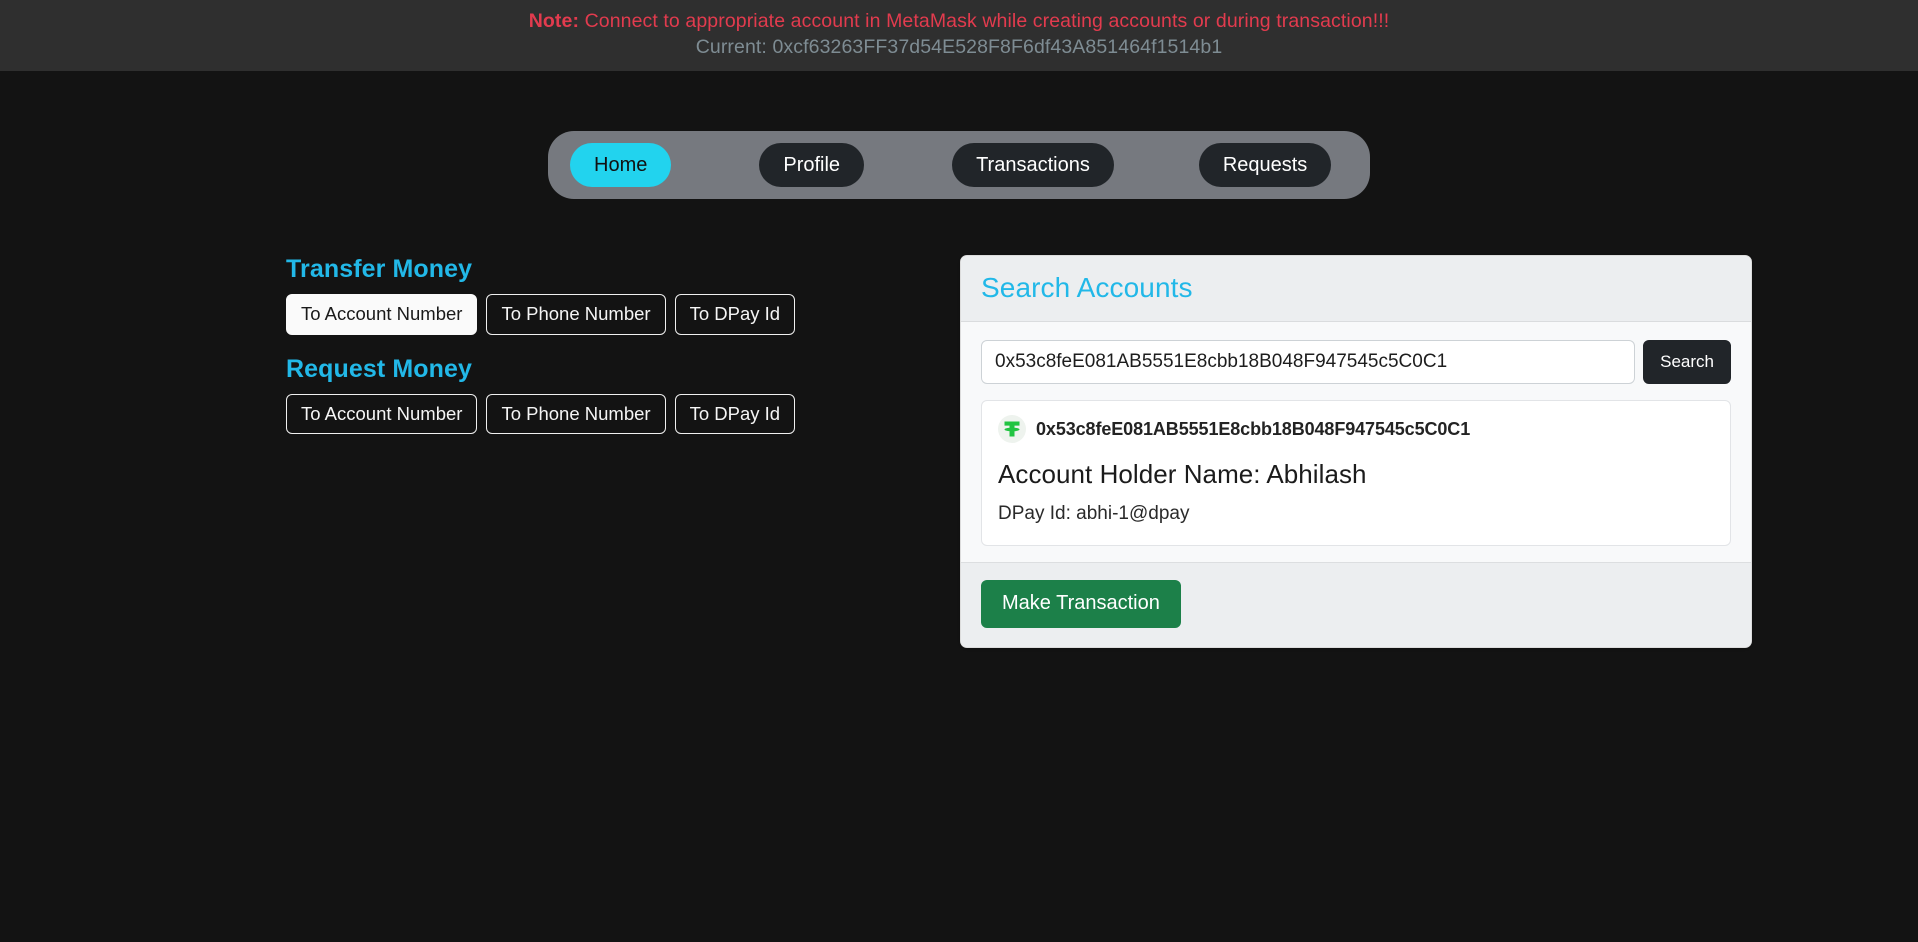 The image size is (1918, 942). I want to click on transfer-to-phone-number-button: To Phone Number, so click(576, 314).